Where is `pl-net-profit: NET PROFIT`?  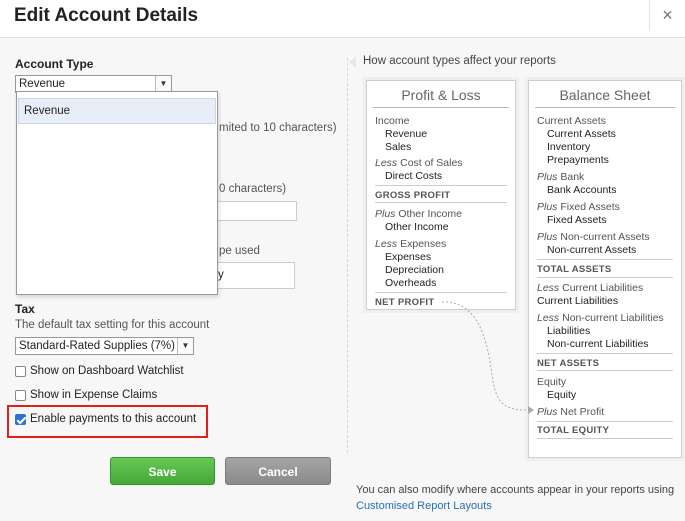 pl-net-profit: NET PROFIT is located at coordinates (405, 302).